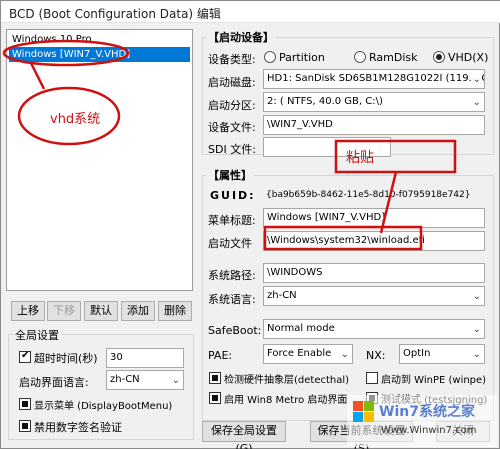 Image resolution: width=500 pixels, height=449 pixels. What do you see at coordinates (427, 412) in the screenshot?
I see `watermark-brand: Win7系统之家` at bounding box center [427, 412].